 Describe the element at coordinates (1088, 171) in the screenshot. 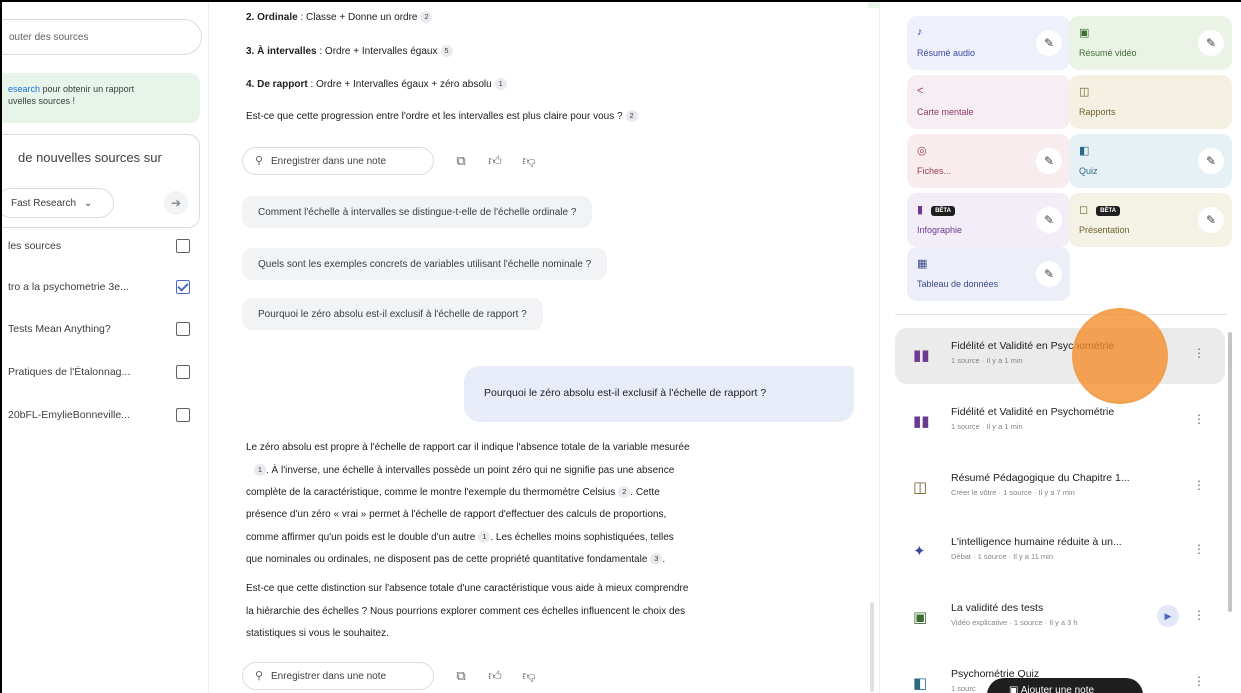

I see `tile-label: Quiz` at that location.